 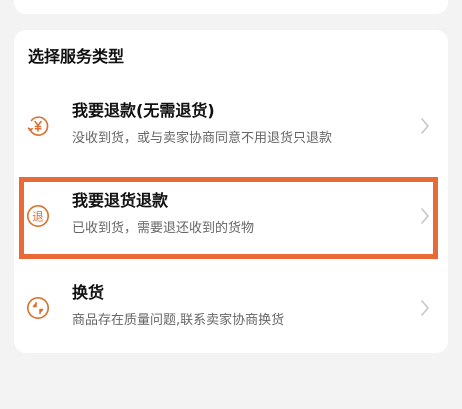 What do you see at coordinates (76, 56) in the screenshot?
I see `section-title: 选择服务类型` at bounding box center [76, 56].